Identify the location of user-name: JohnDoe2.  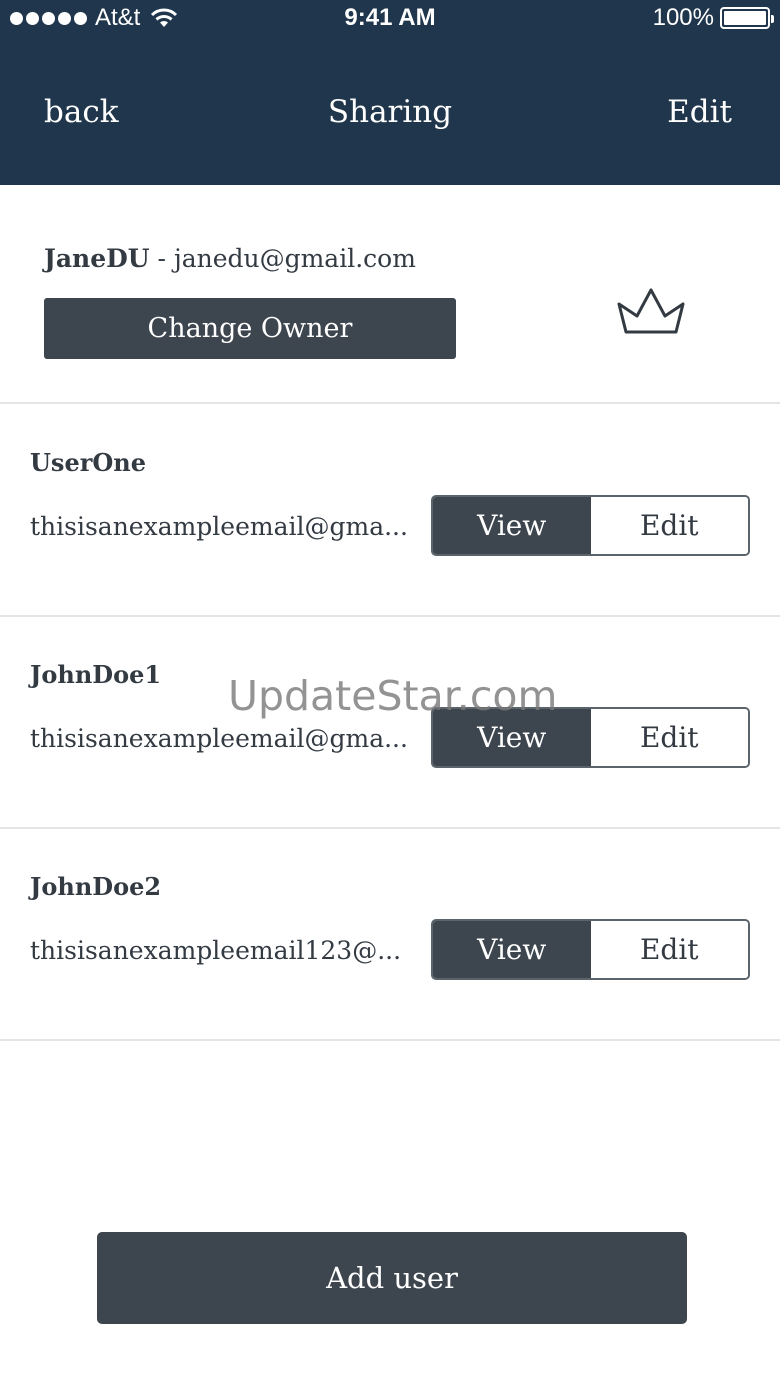
(96, 886).